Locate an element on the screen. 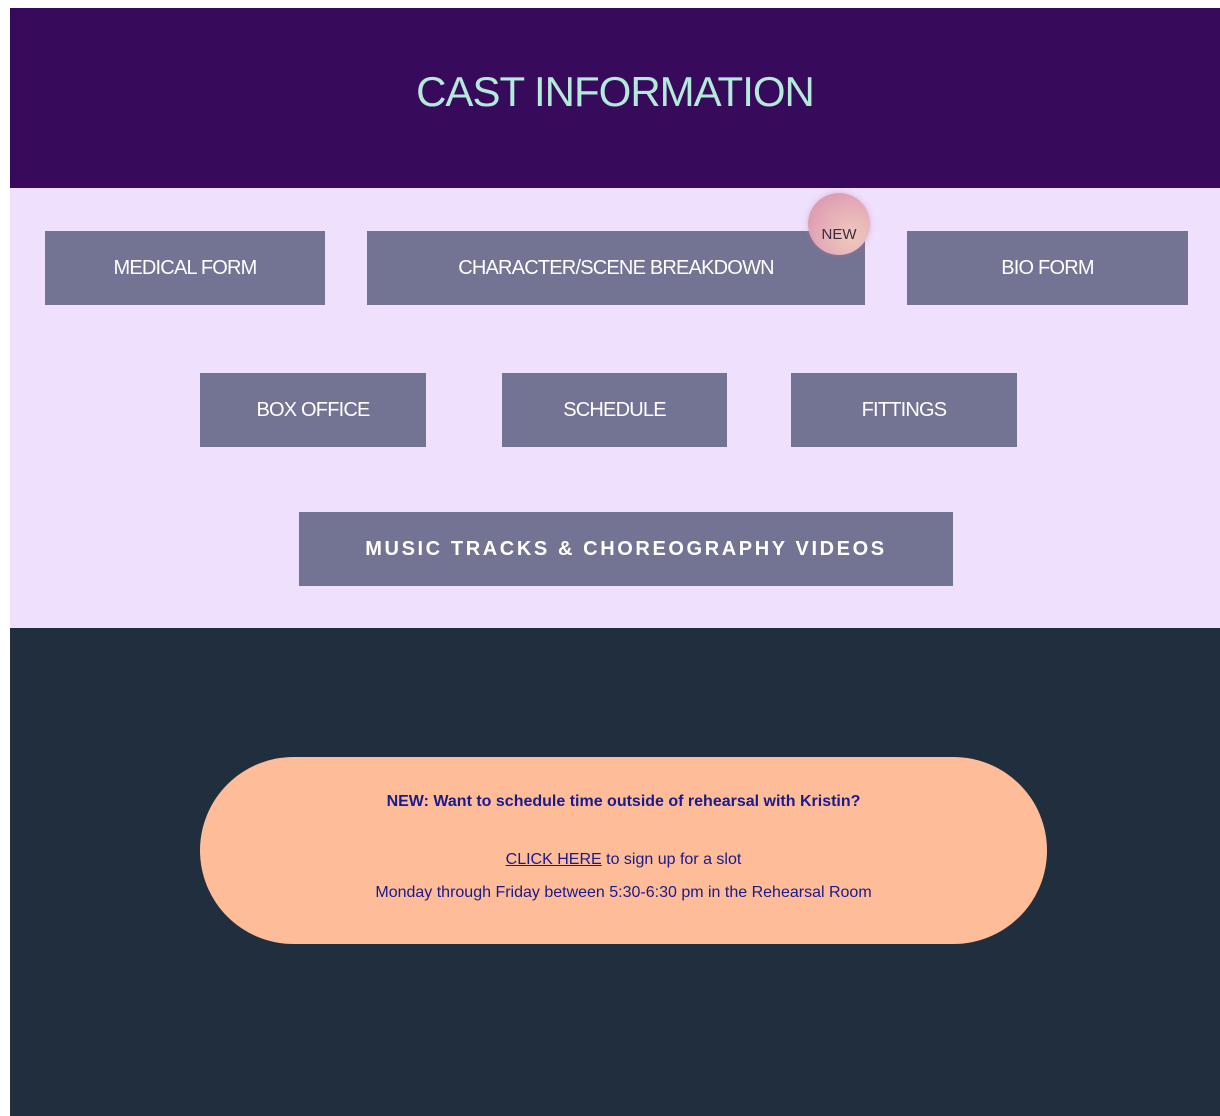 Image resolution: width=1220 pixels, height=1116 pixels. music-tracks-choreography-button: MUSIC TRACKS & CHOREOGRAPHY VIDEOS is located at coordinates (626, 549).